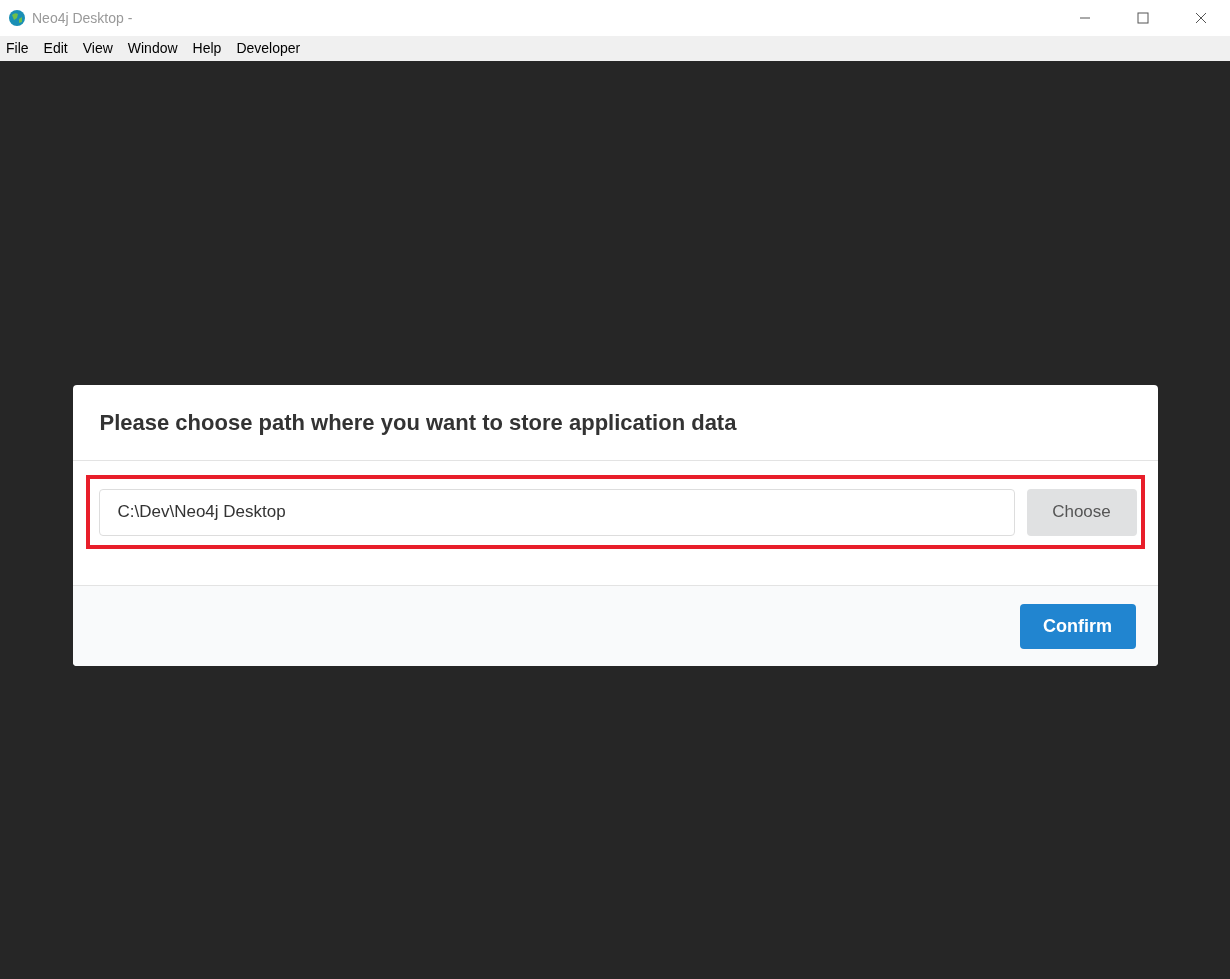  What do you see at coordinates (1081, 512) in the screenshot?
I see `choose-button: Choose` at bounding box center [1081, 512].